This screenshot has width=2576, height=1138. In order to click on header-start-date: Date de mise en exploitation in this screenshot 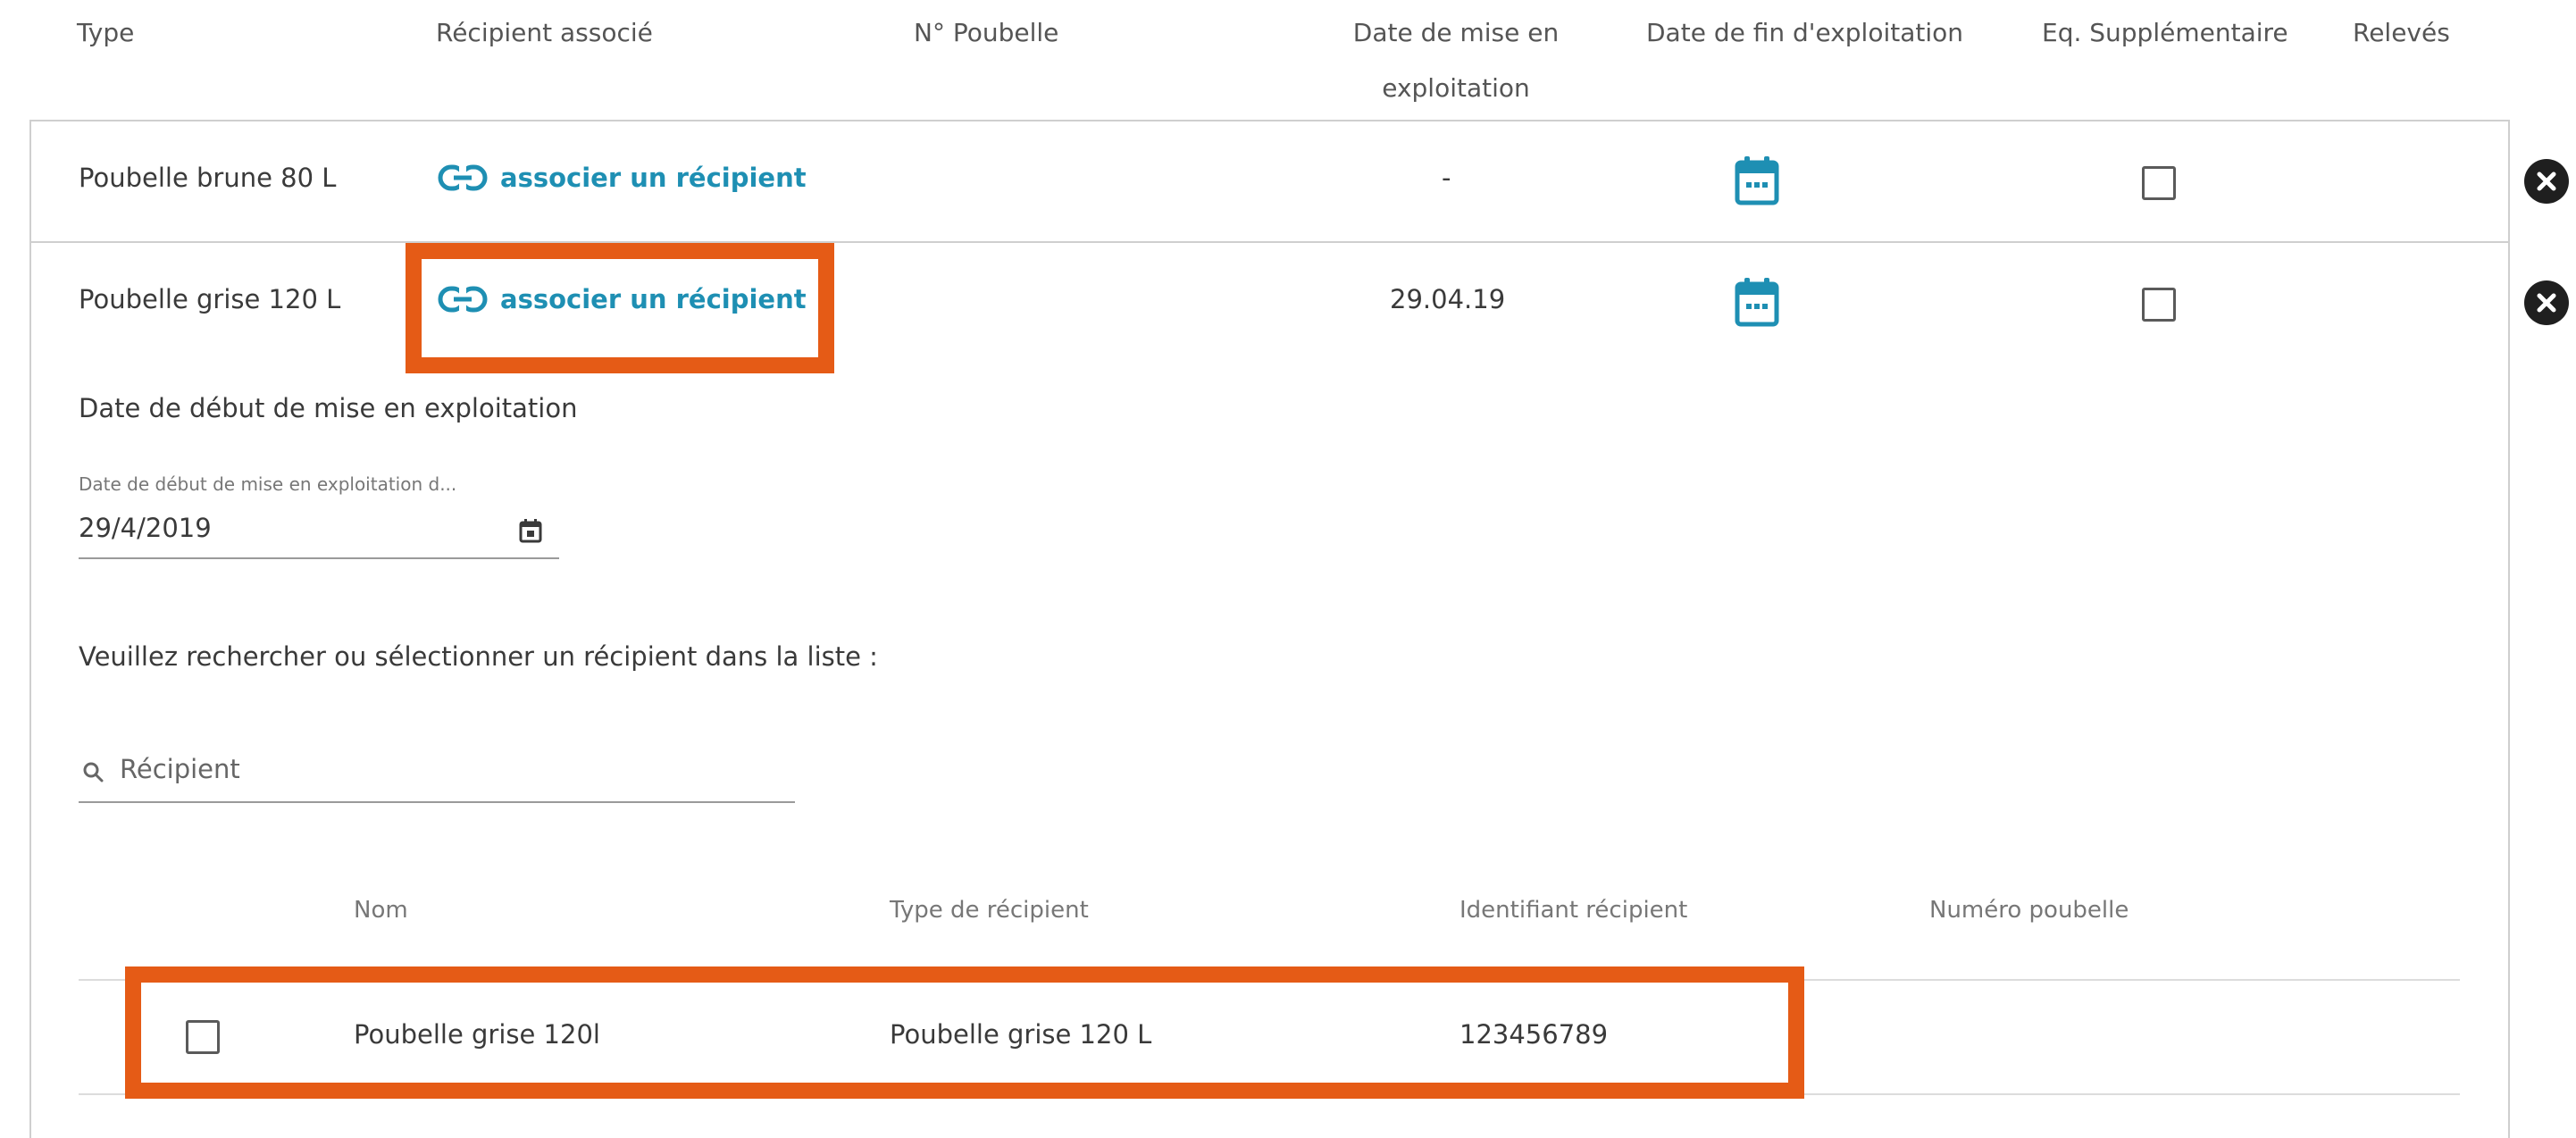, I will do `click(1456, 61)`.